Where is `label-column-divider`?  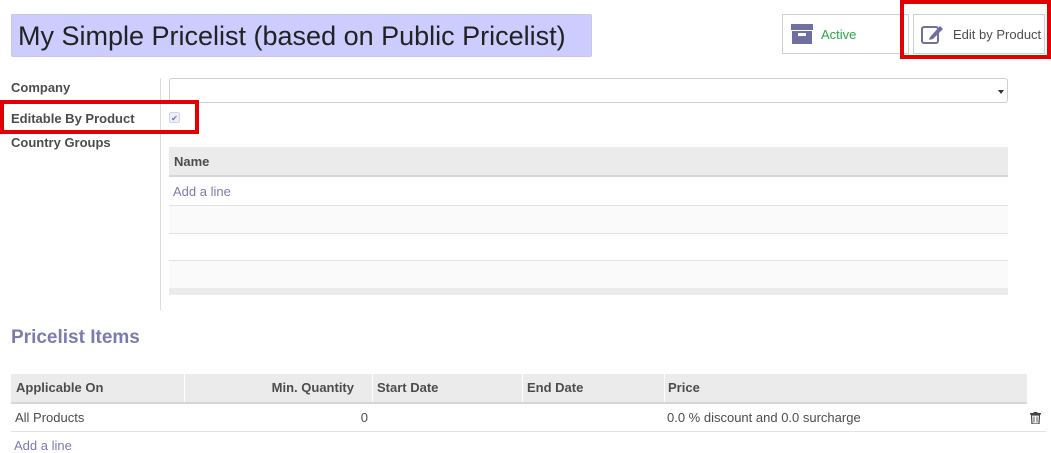 label-column-divider is located at coordinates (160, 194).